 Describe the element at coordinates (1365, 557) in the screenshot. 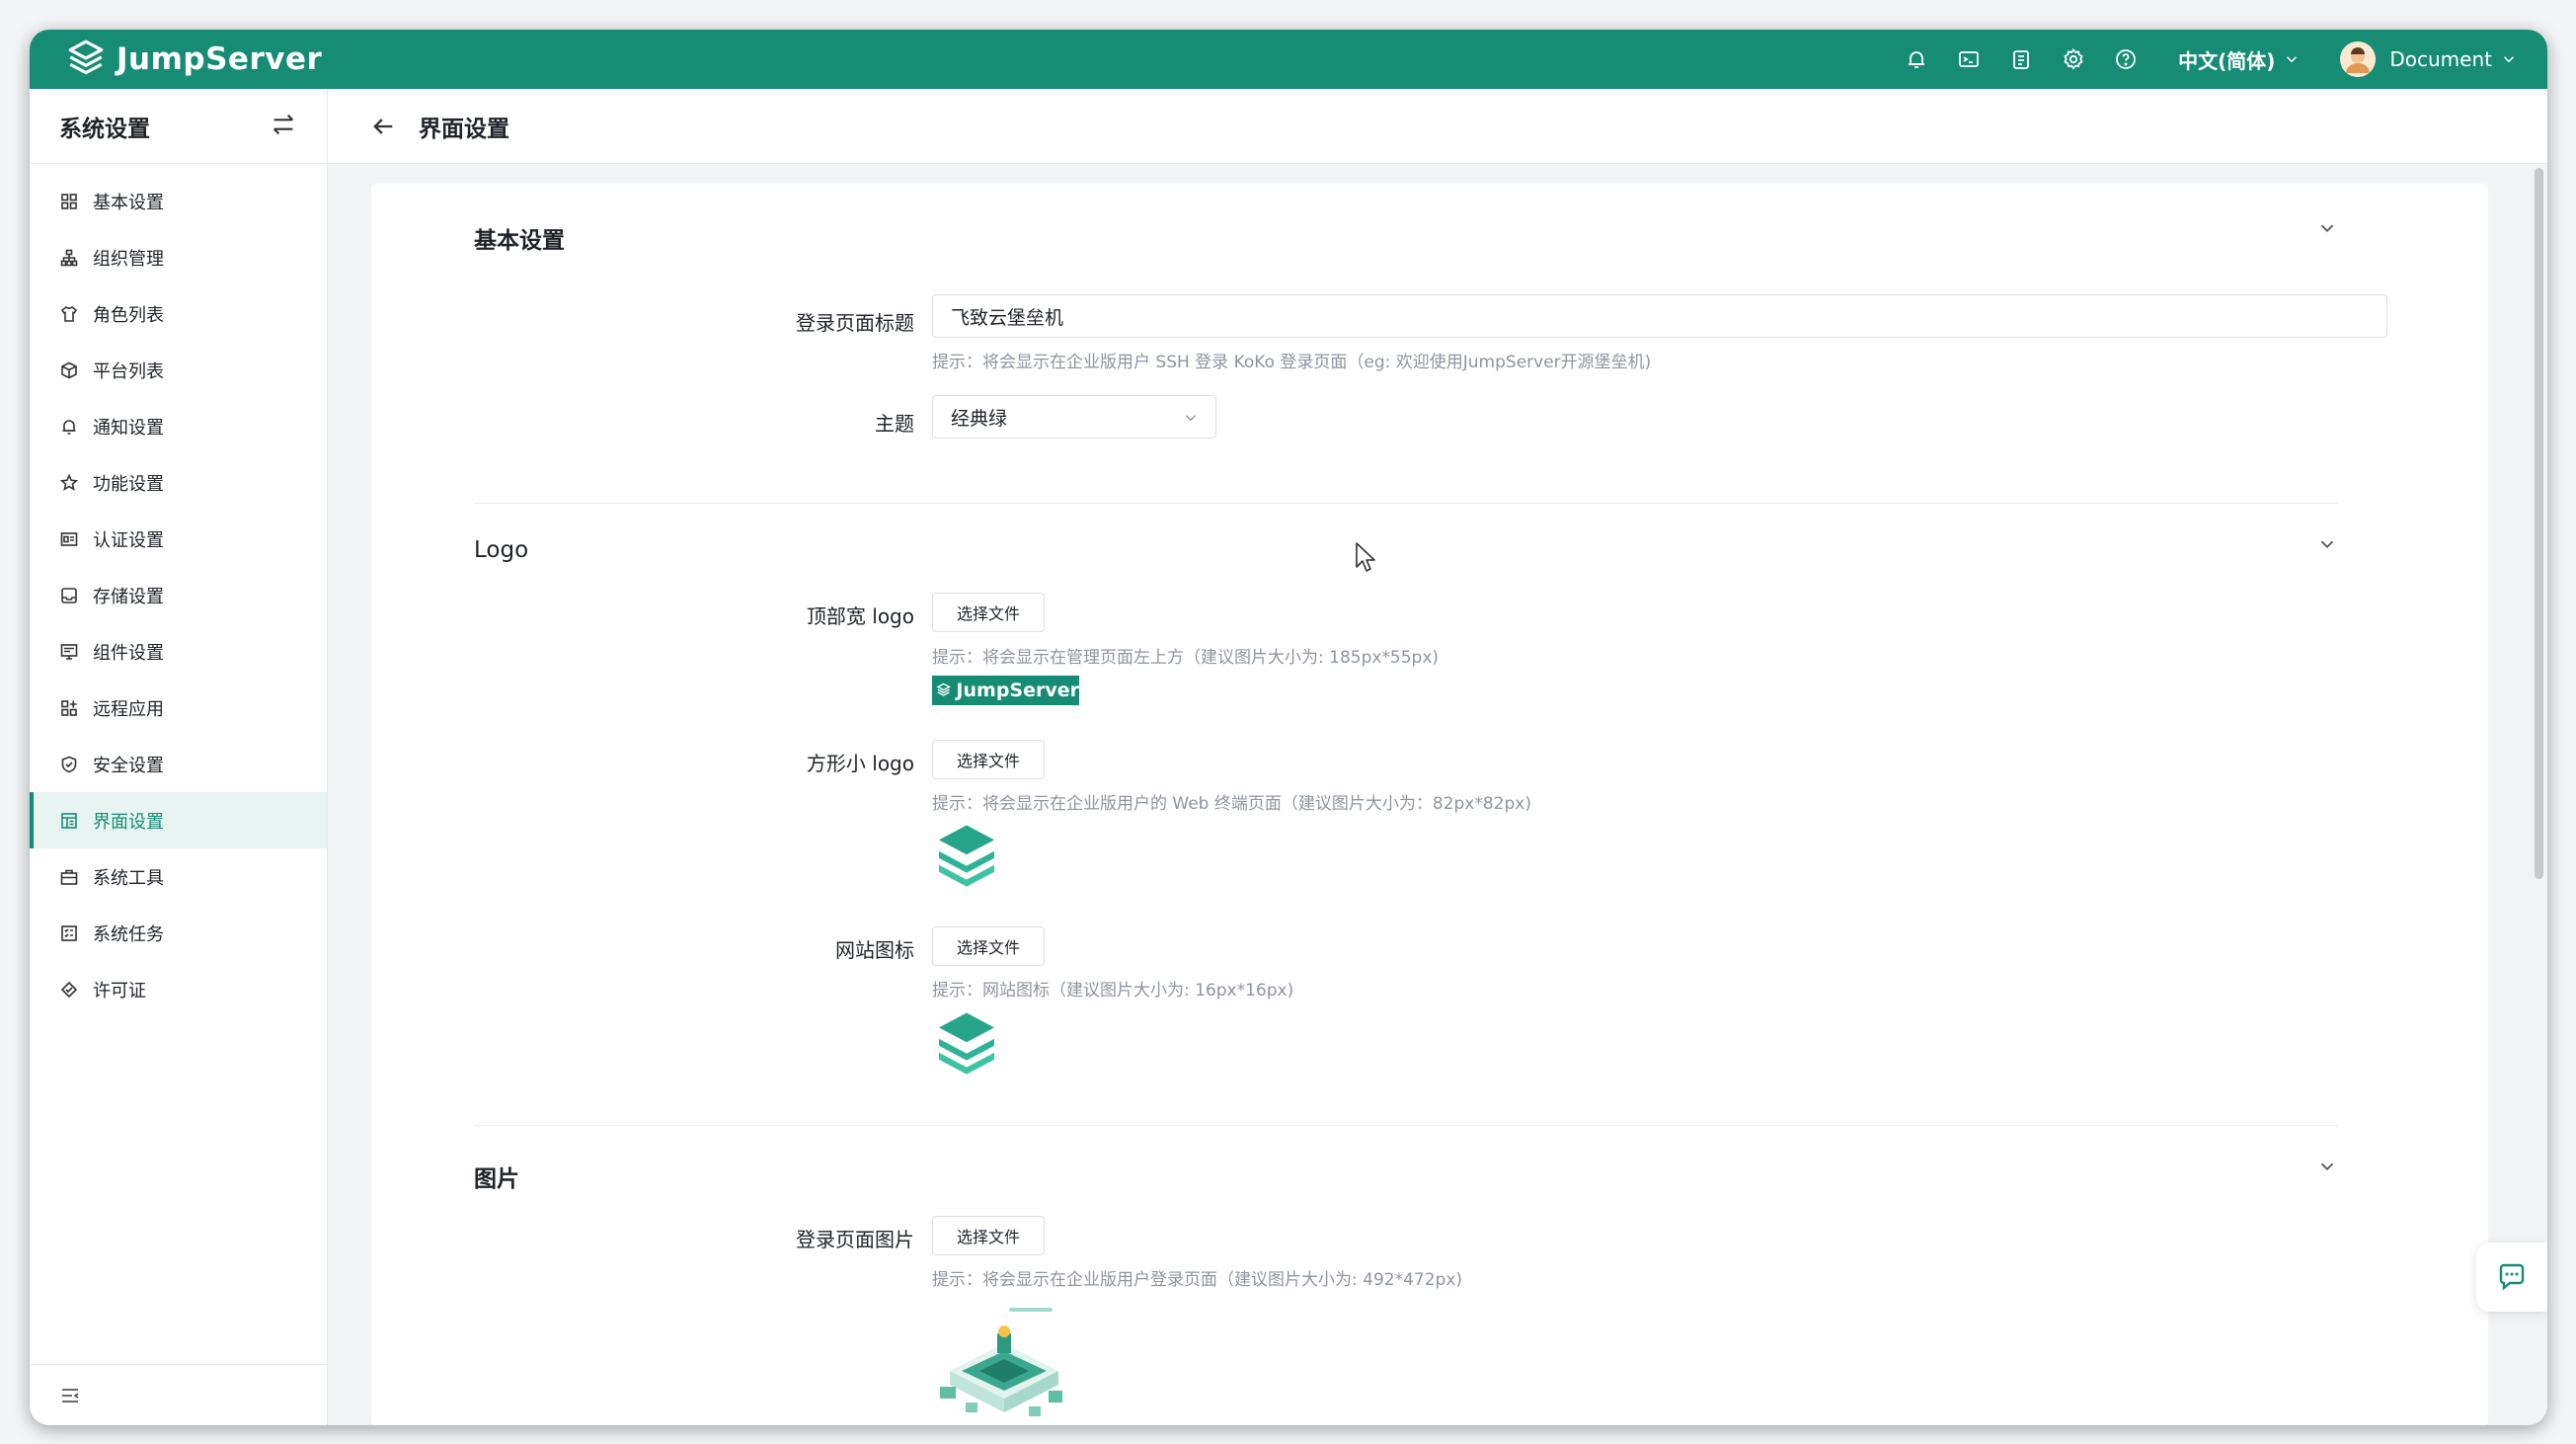

I see `mouse-cursor-icon` at that location.